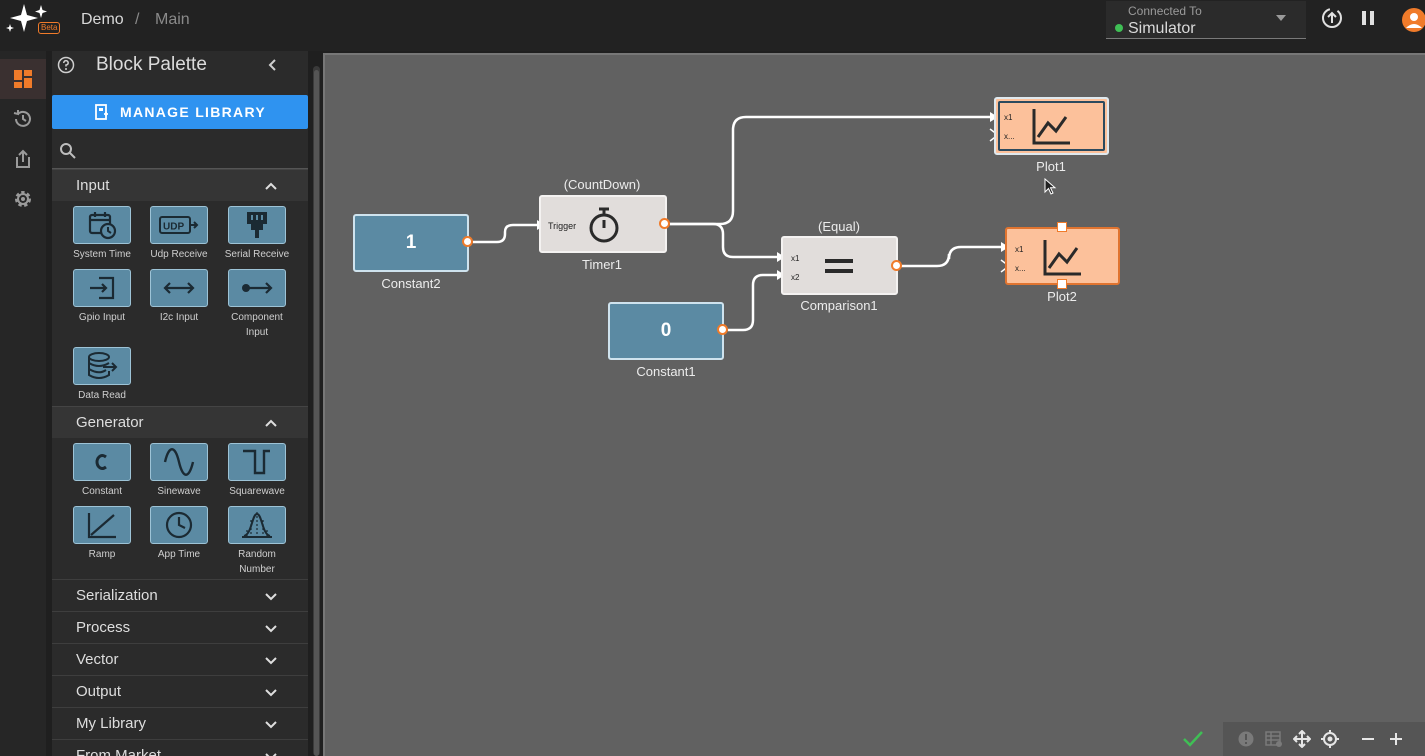  Describe the element at coordinates (179, 288) in the screenshot. I see `i2c-input-icon` at that location.